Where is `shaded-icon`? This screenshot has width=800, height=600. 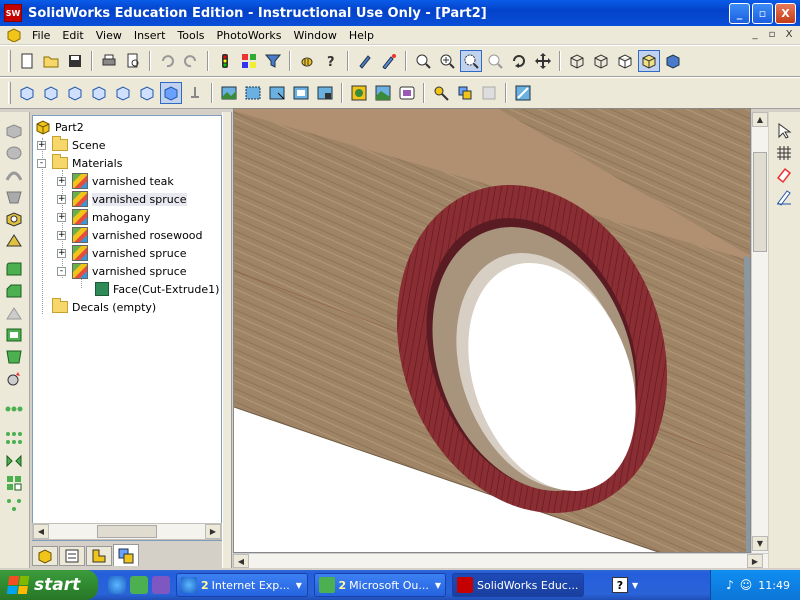 shaded-icon is located at coordinates (673, 61).